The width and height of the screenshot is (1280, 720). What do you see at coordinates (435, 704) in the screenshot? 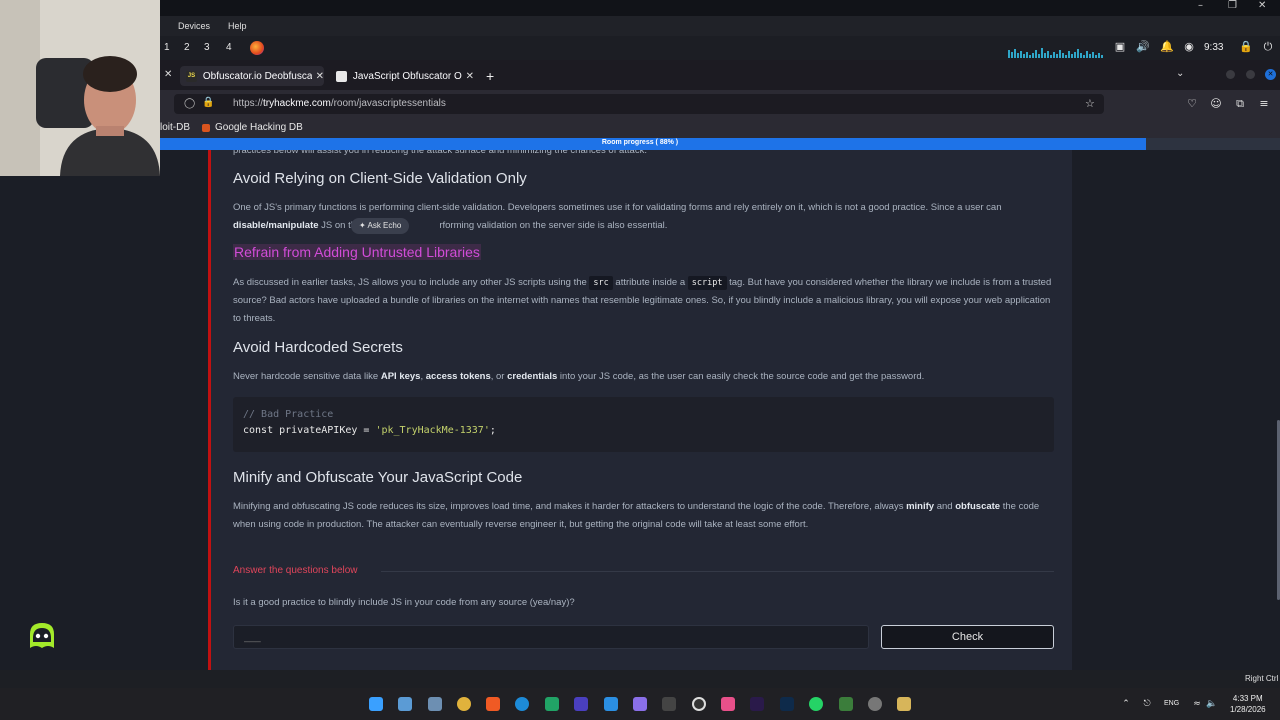
I see `snip-icon` at bounding box center [435, 704].